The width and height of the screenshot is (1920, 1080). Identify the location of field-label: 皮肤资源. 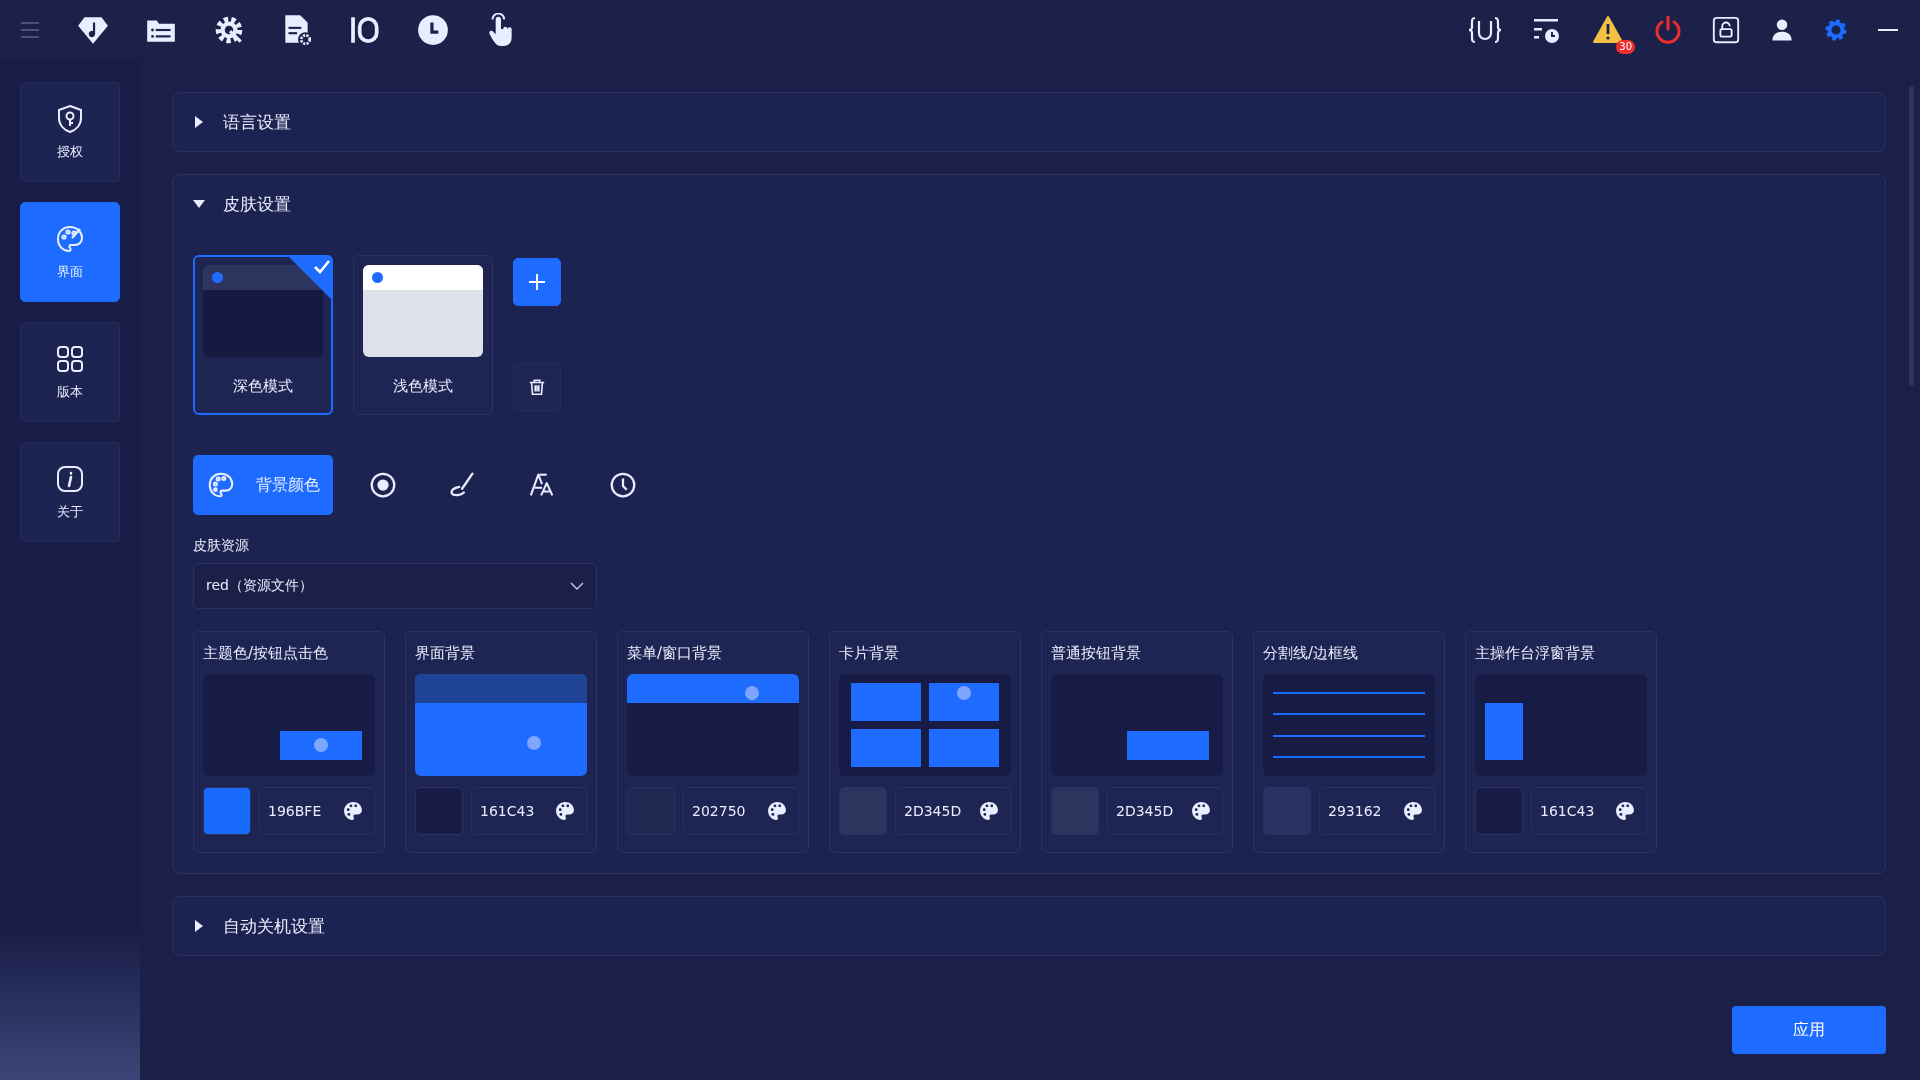
(221, 546).